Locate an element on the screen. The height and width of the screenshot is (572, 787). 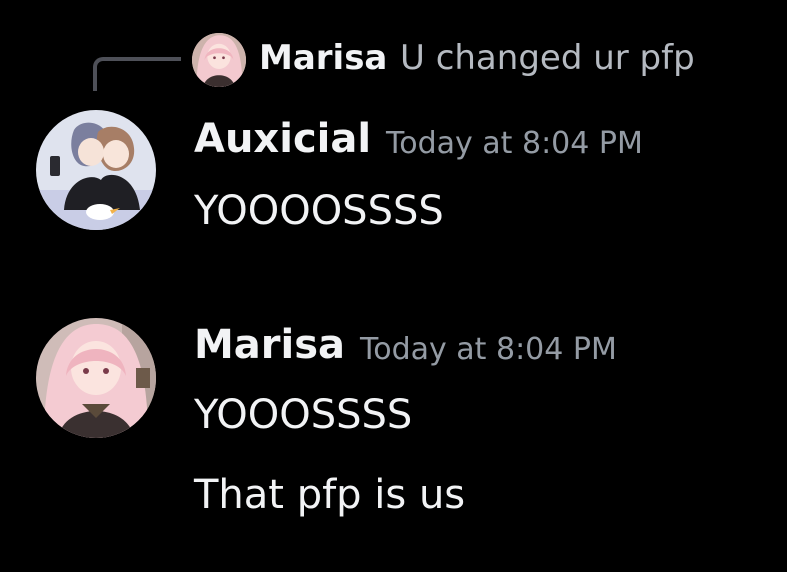
avatar-marisa is located at coordinates (96, 378).